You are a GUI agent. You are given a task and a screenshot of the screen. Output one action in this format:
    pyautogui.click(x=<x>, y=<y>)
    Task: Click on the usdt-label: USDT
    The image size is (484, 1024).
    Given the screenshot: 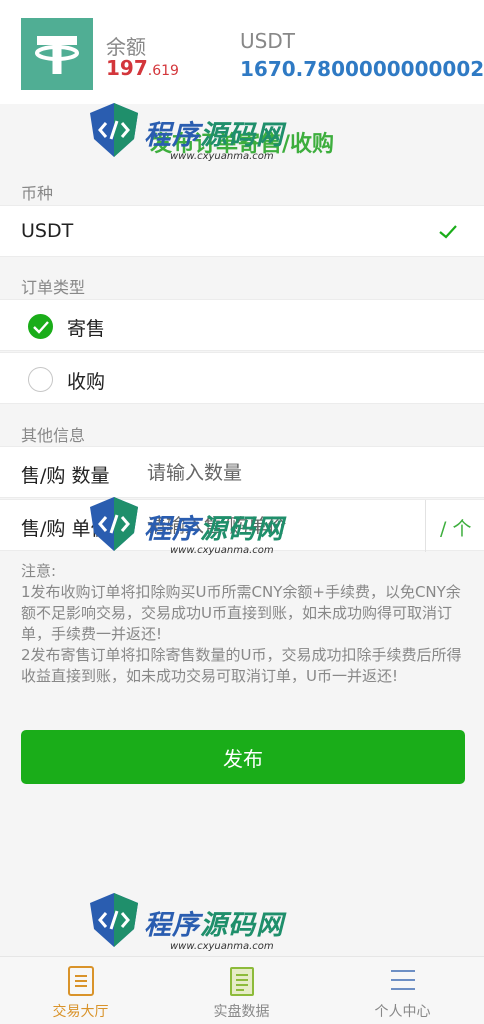 What is the action you would take?
    pyautogui.click(x=267, y=41)
    